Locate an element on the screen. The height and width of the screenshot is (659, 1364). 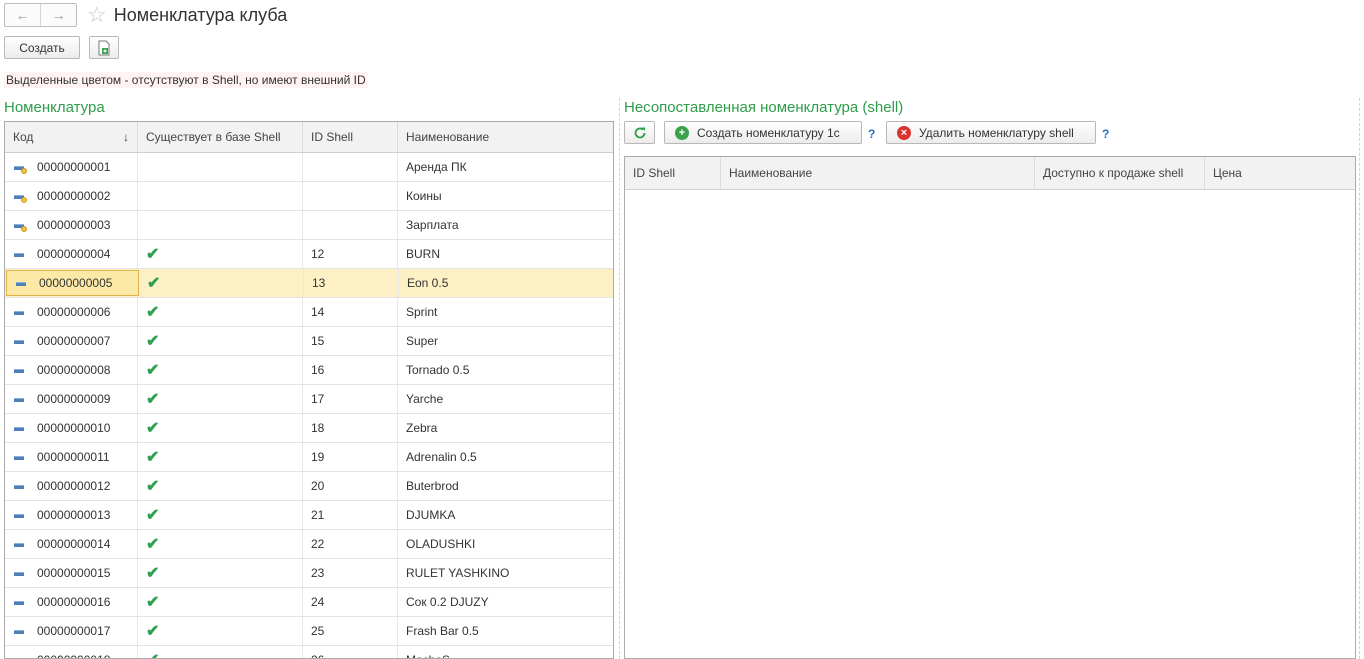
table-row: 00000000007 ✔ 15 Super is located at coordinates (309, 341).